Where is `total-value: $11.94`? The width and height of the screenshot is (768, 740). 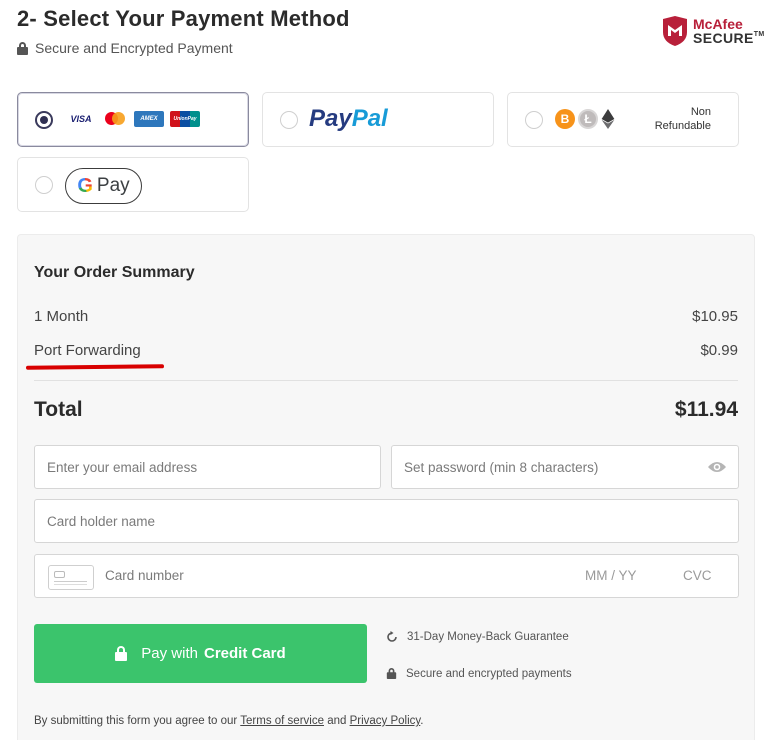 total-value: $11.94 is located at coordinates (706, 409).